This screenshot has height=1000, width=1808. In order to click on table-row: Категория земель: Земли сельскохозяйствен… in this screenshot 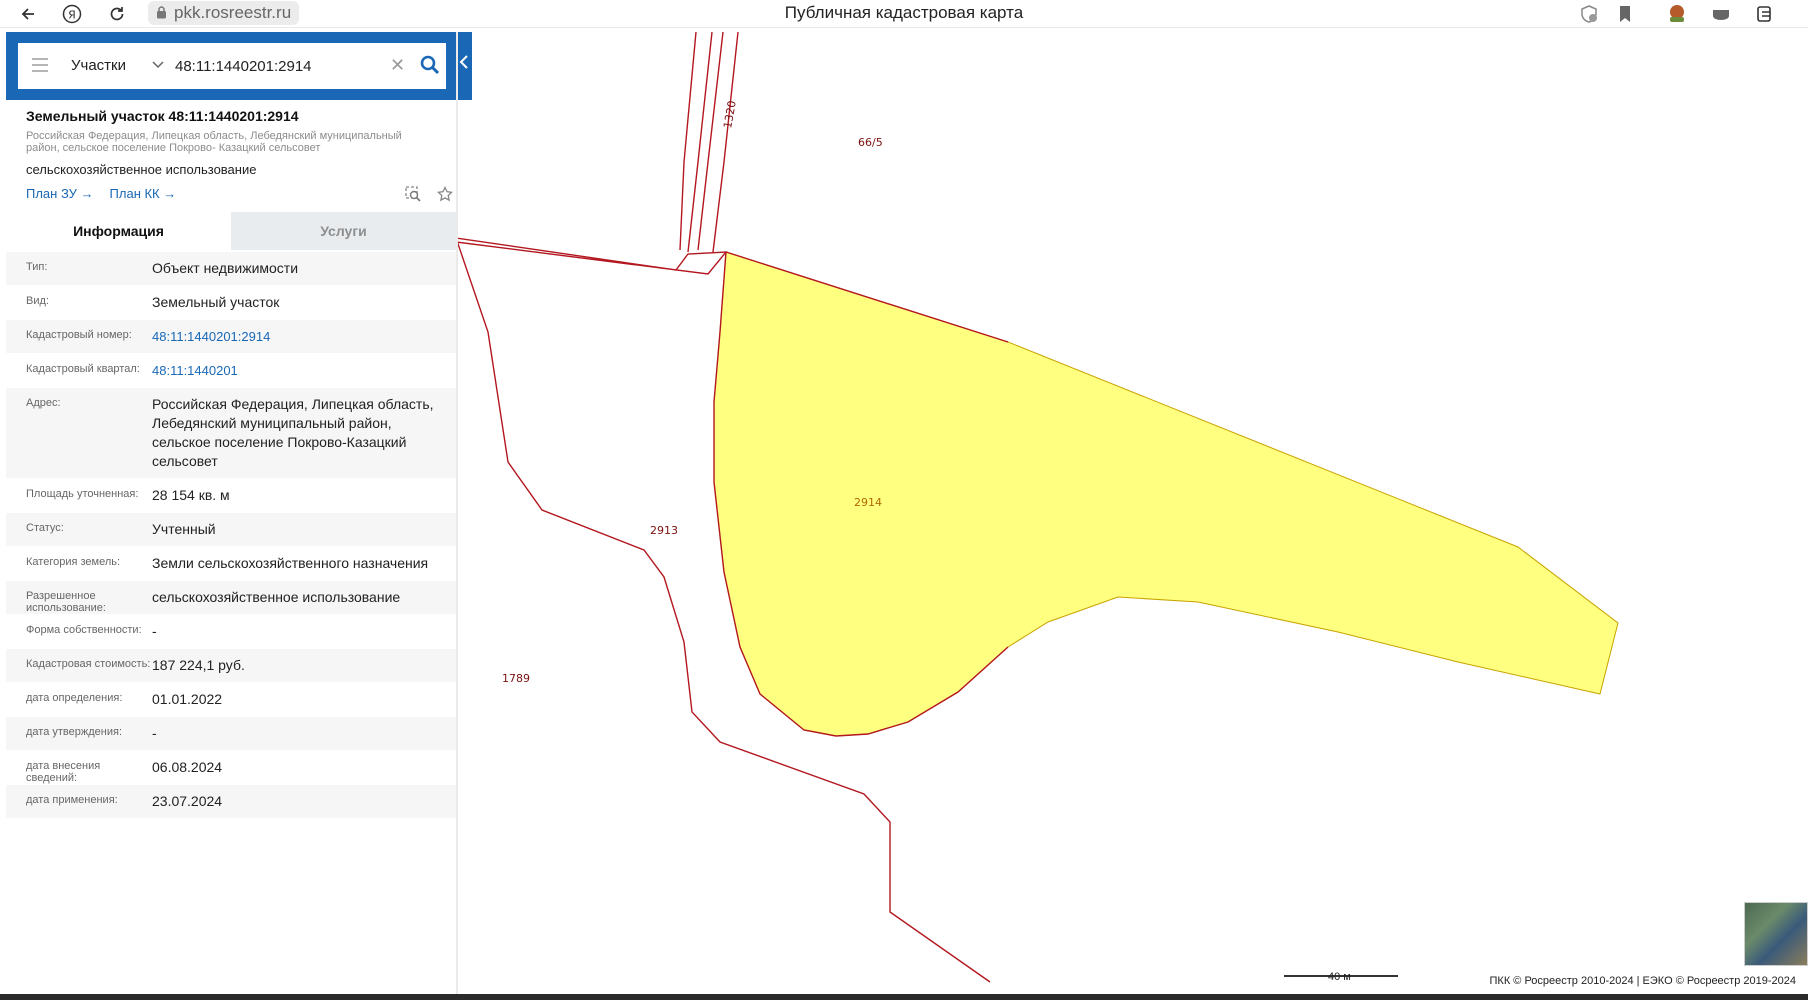, I will do `click(231, 564)`.